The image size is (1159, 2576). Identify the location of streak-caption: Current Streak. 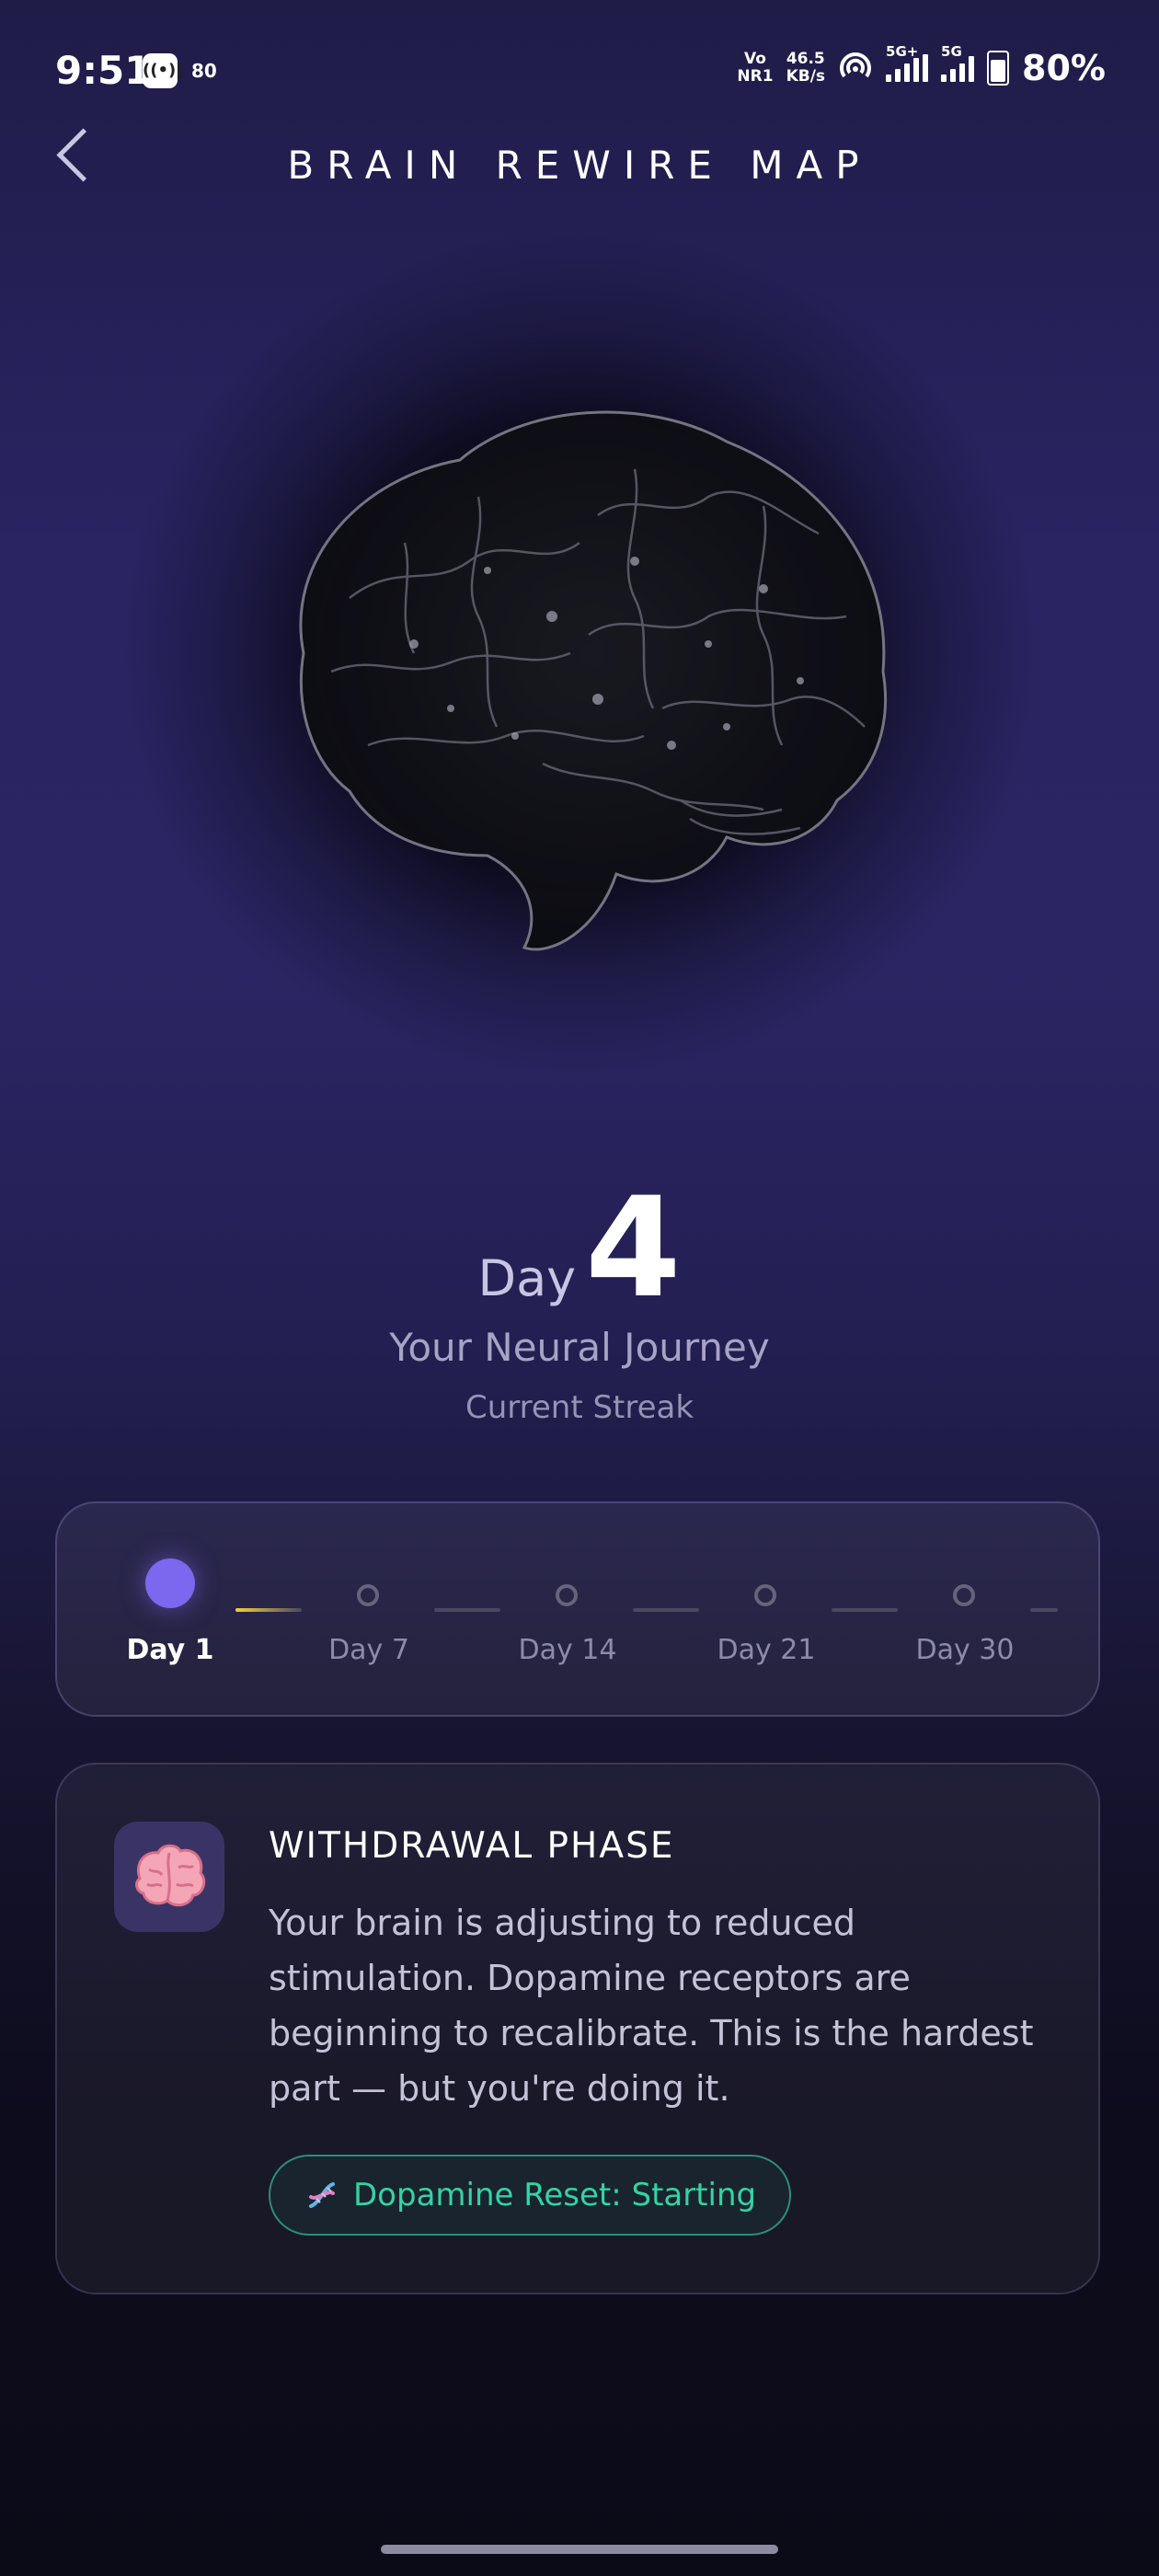
(579, 1407).